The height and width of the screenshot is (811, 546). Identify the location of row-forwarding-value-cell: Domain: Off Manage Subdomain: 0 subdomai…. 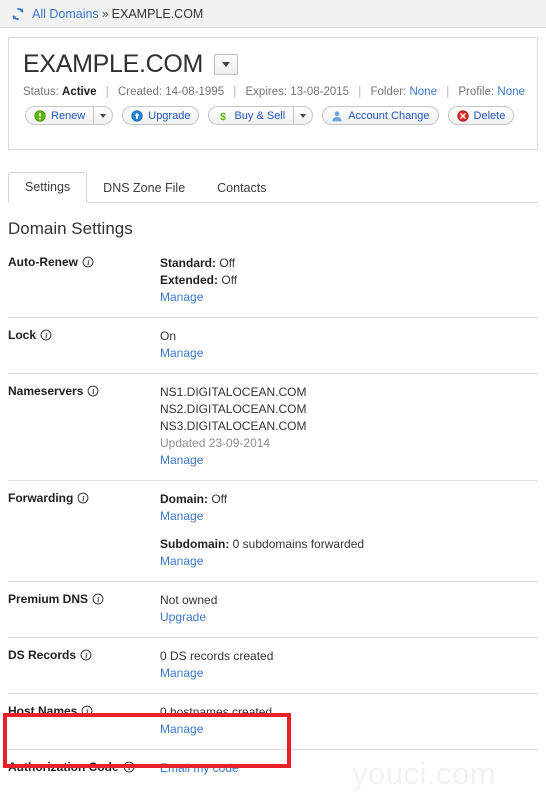
(349, 530).